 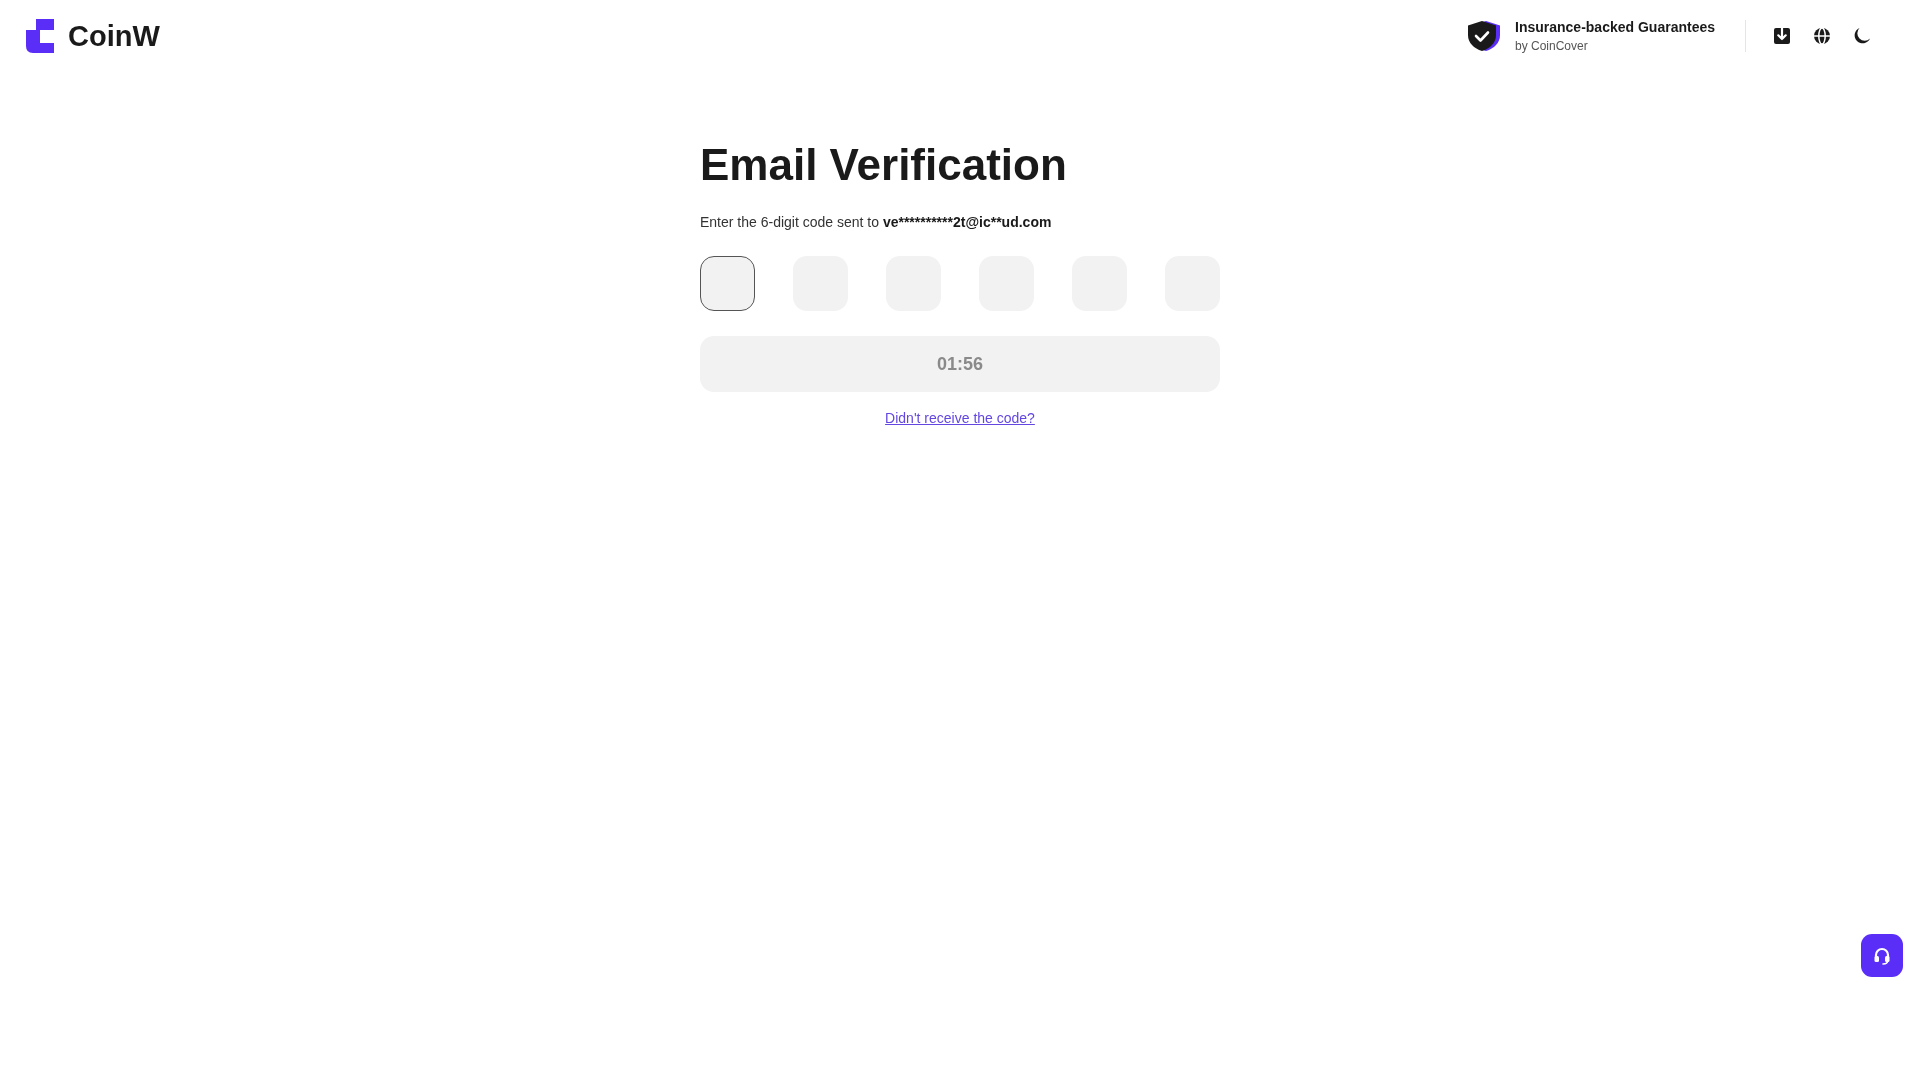 I want to click on download-icon, so click(x=1782, y=36).